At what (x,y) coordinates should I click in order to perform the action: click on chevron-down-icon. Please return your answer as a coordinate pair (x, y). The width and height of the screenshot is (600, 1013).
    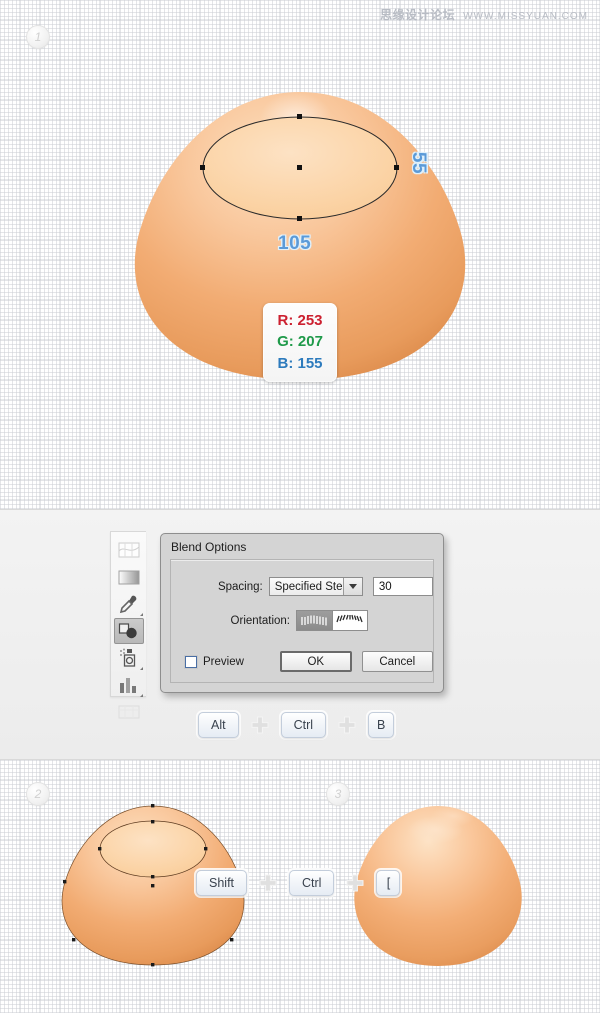
    Looking at the image, I should click on (352, 586).